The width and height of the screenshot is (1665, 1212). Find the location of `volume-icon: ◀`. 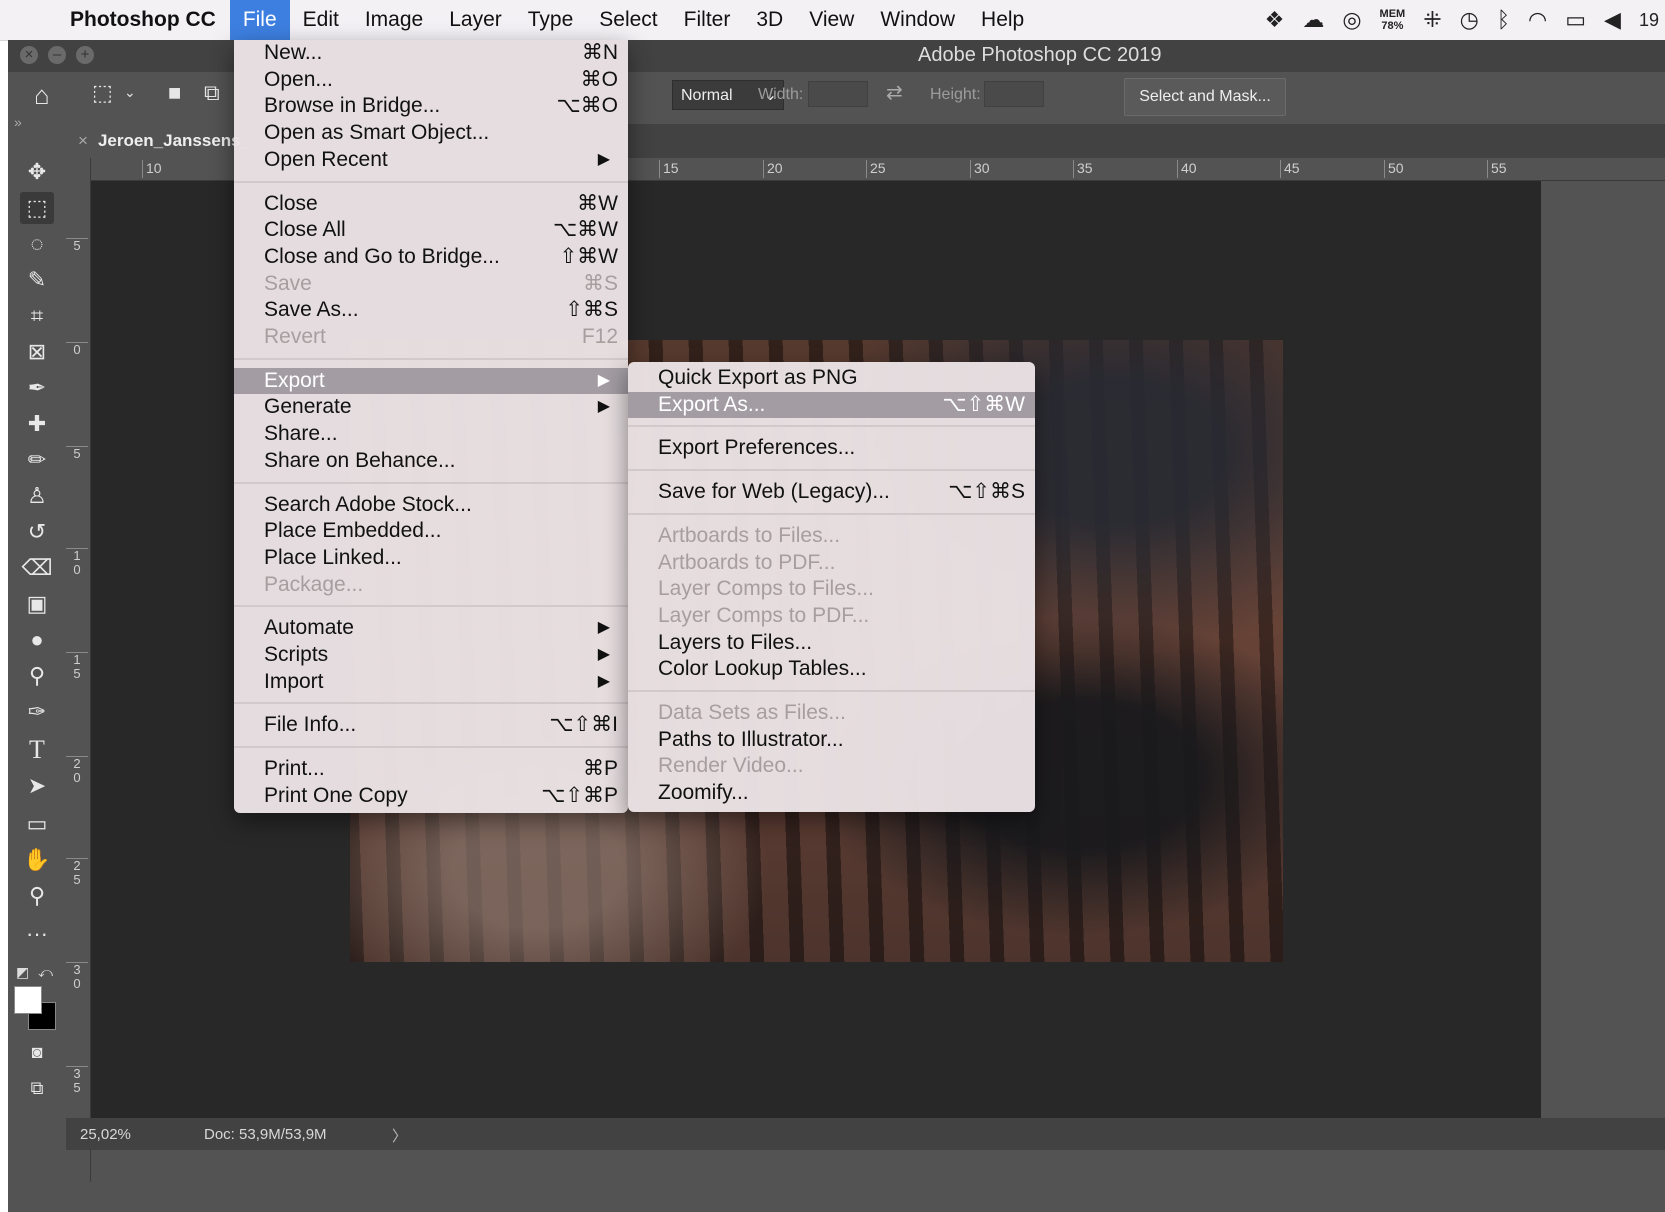

volume-icon: ◀ is located at coordinates (1612, 20).